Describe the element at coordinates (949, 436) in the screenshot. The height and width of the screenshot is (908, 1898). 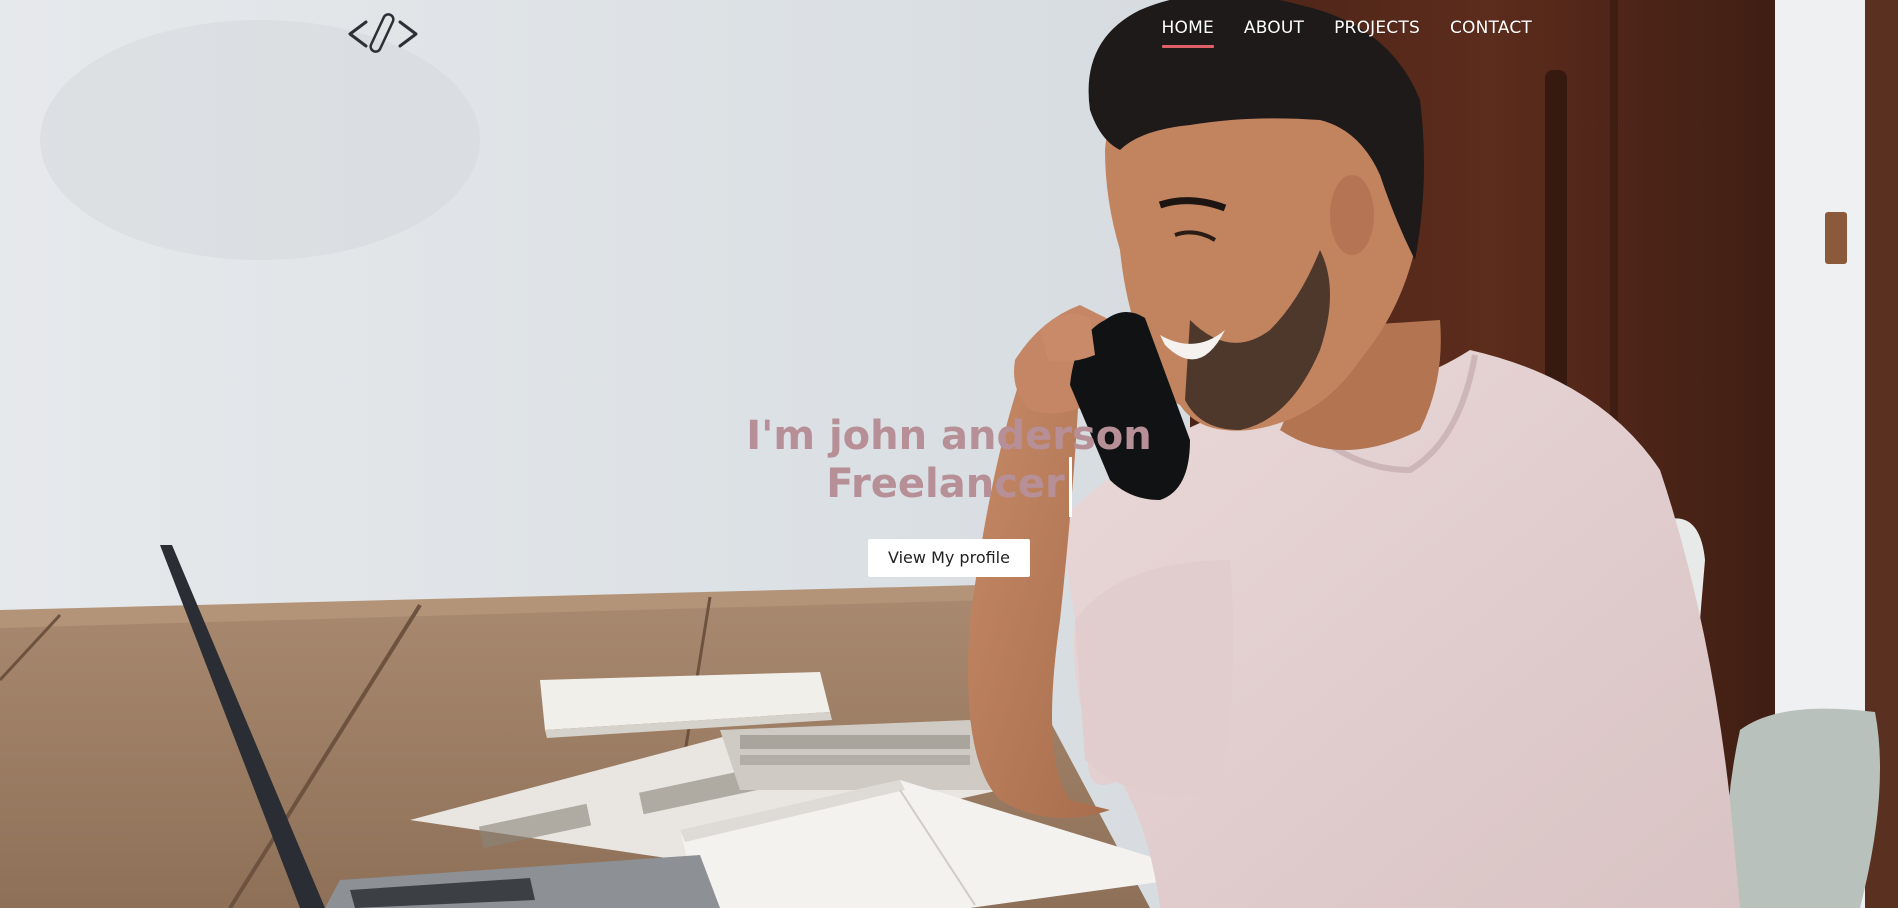
I see `hero-title: I'm john anderson` at that location.